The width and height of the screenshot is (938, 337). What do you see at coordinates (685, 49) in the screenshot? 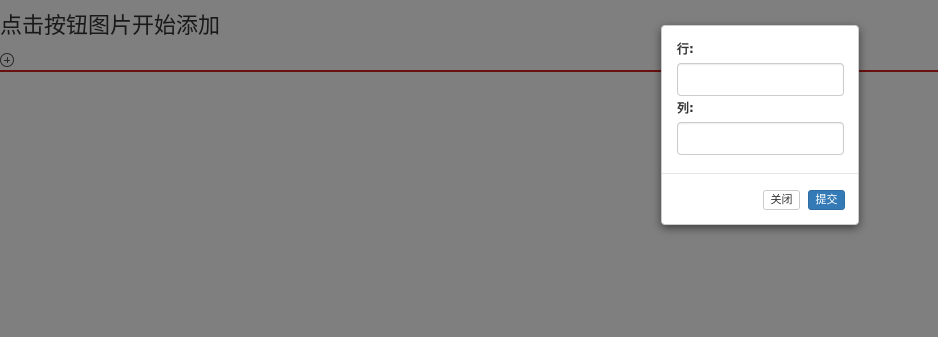
I see `row-label: 行:` at bounding box center [685, 49].